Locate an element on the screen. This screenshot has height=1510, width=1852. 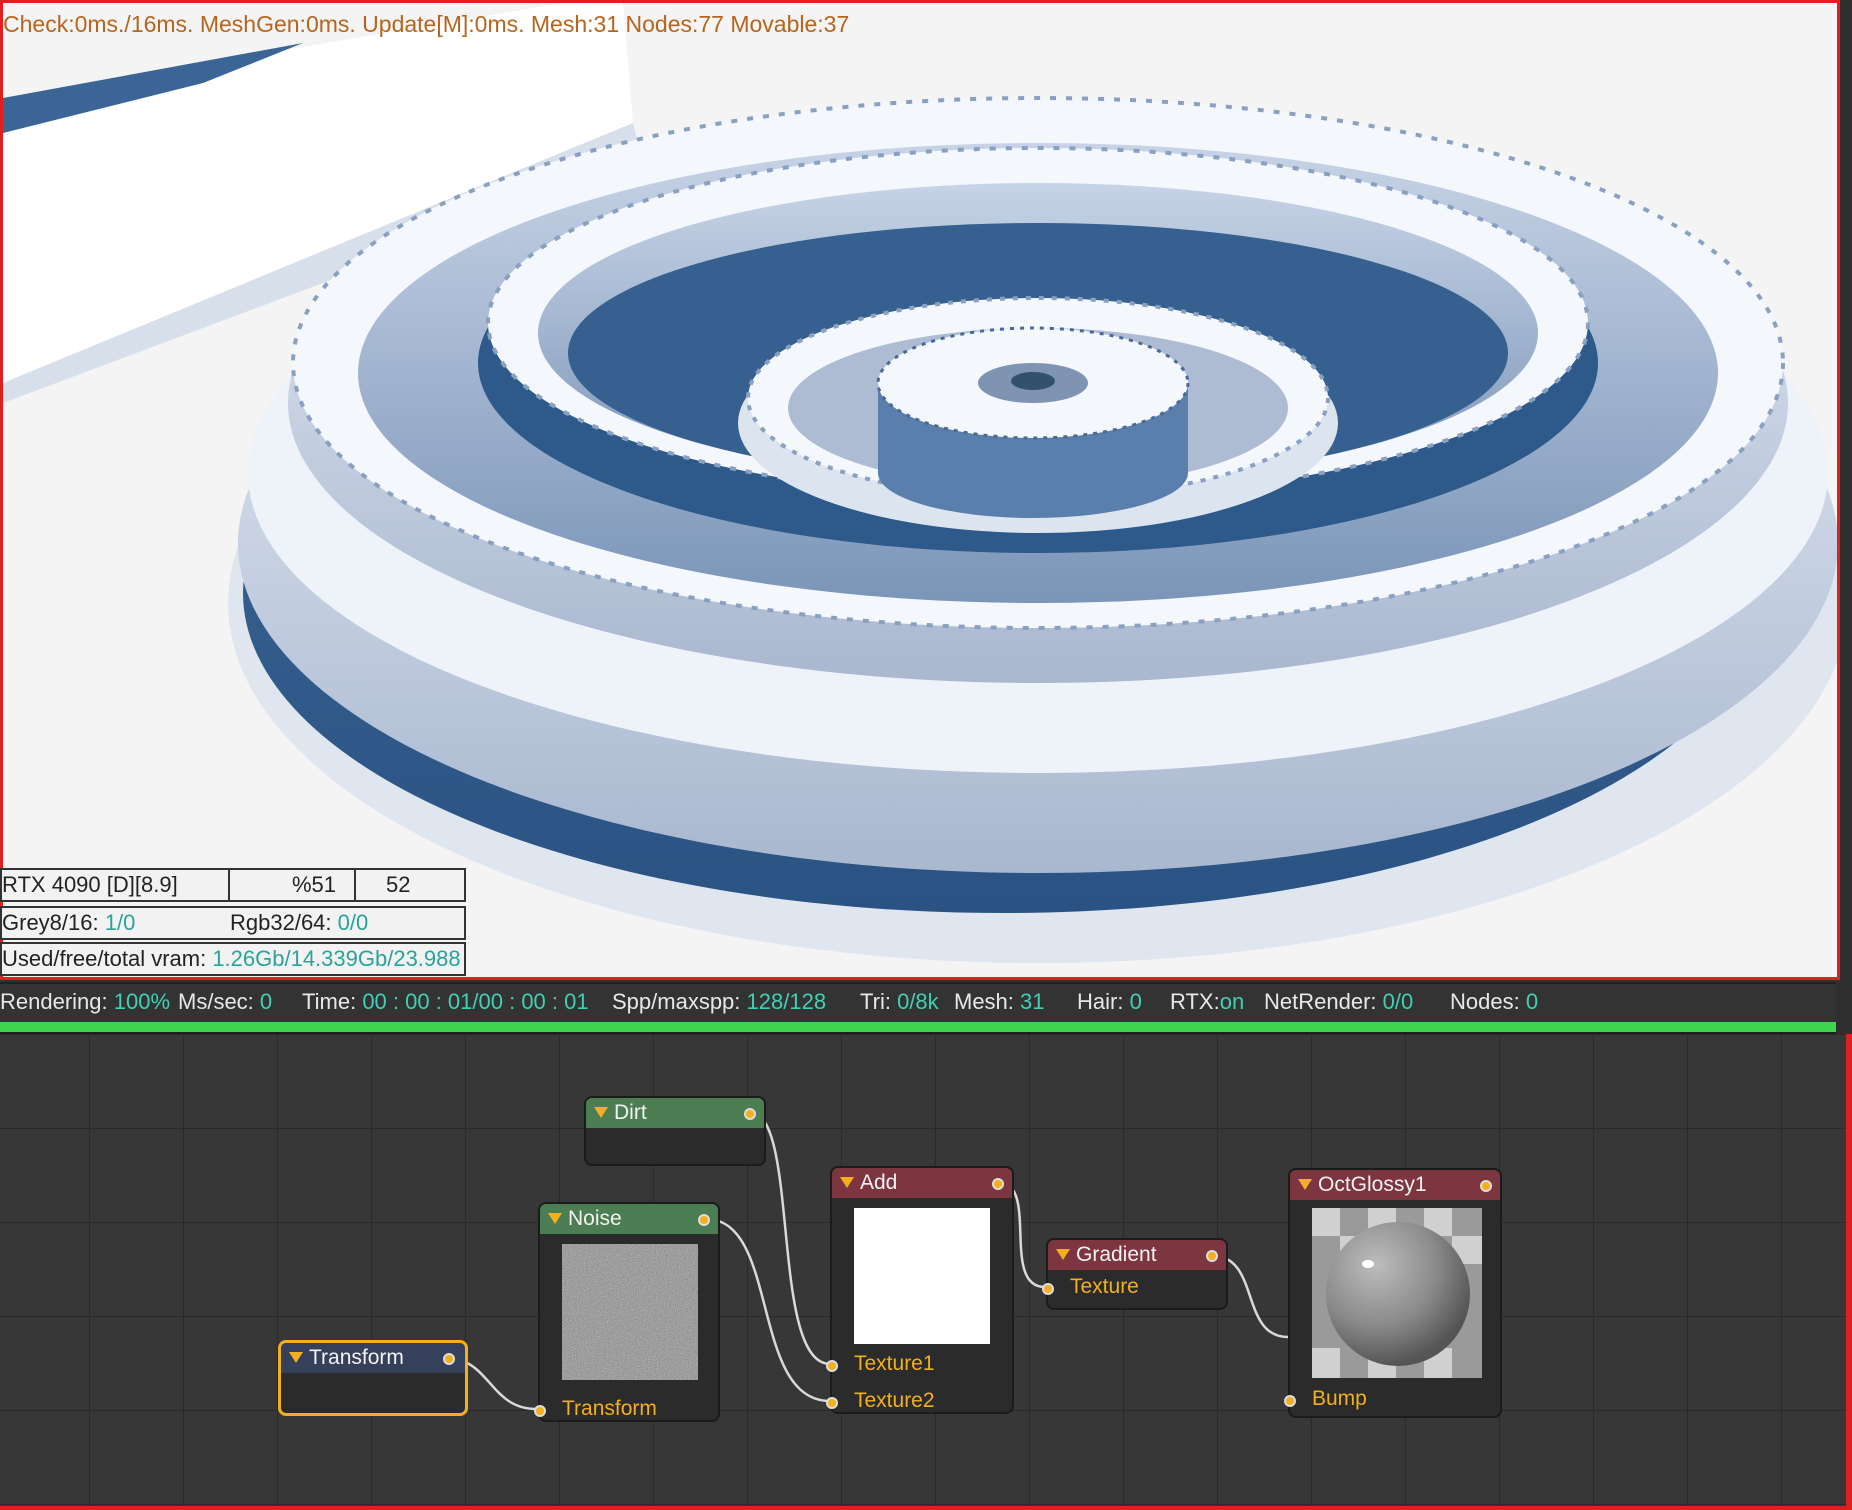
add-preview-image is located at coordinates (922, 1276).